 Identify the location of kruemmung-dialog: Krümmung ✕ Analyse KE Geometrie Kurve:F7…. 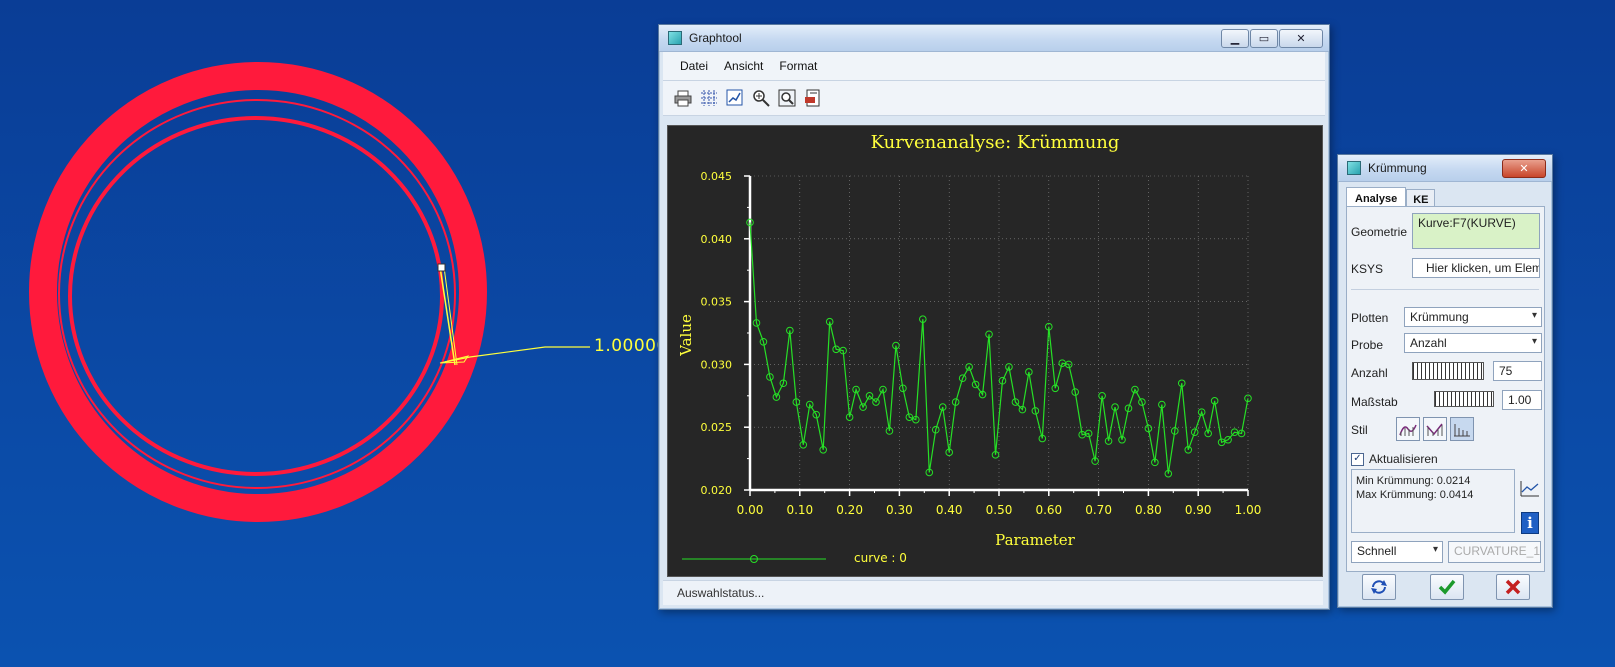
(1445, 381).